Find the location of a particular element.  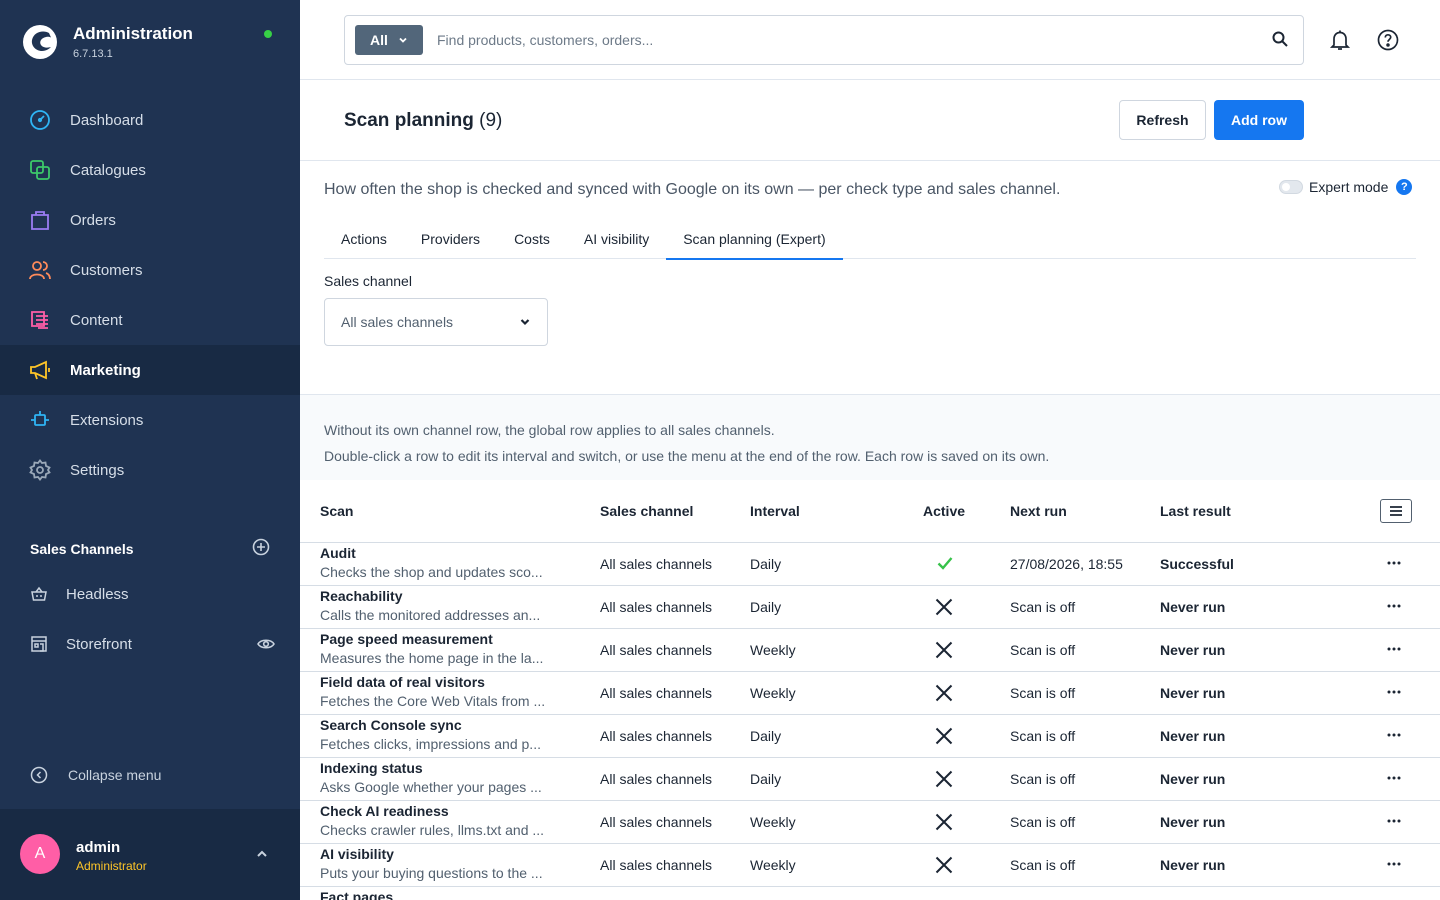

collapse-menu-button: Collapse menu is located at coordinates (95, 775).